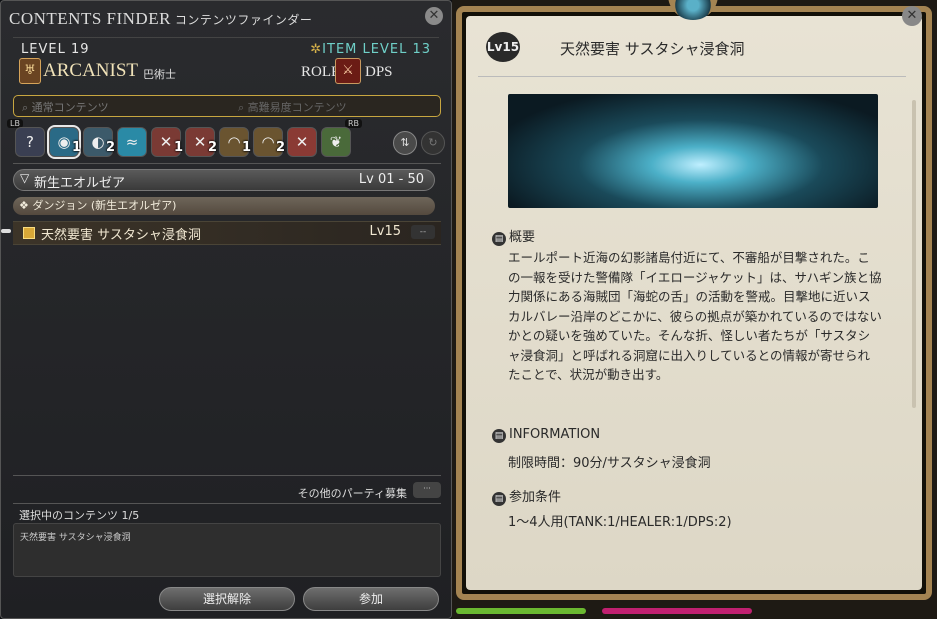  I want to click on dungeon-icon: ◉ 1, so click(64, 142).